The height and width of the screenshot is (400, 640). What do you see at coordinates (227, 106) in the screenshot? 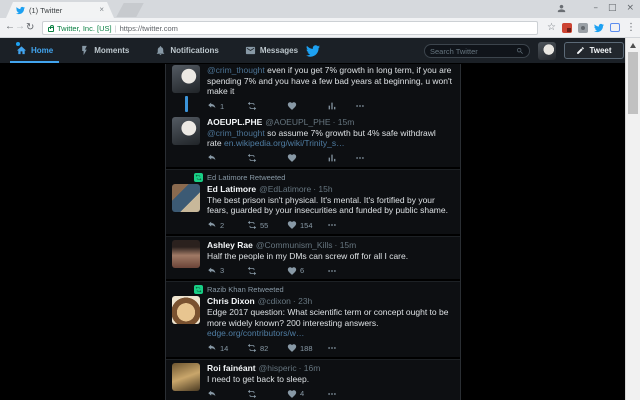
I see `reply-button: 1` at bounding box center [227, 106].